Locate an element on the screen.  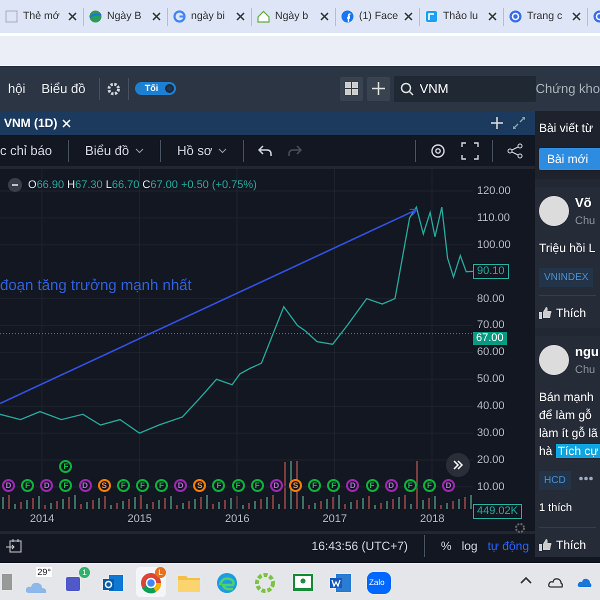
browser-tab: Ngày B is located at coordinates (126, 17).